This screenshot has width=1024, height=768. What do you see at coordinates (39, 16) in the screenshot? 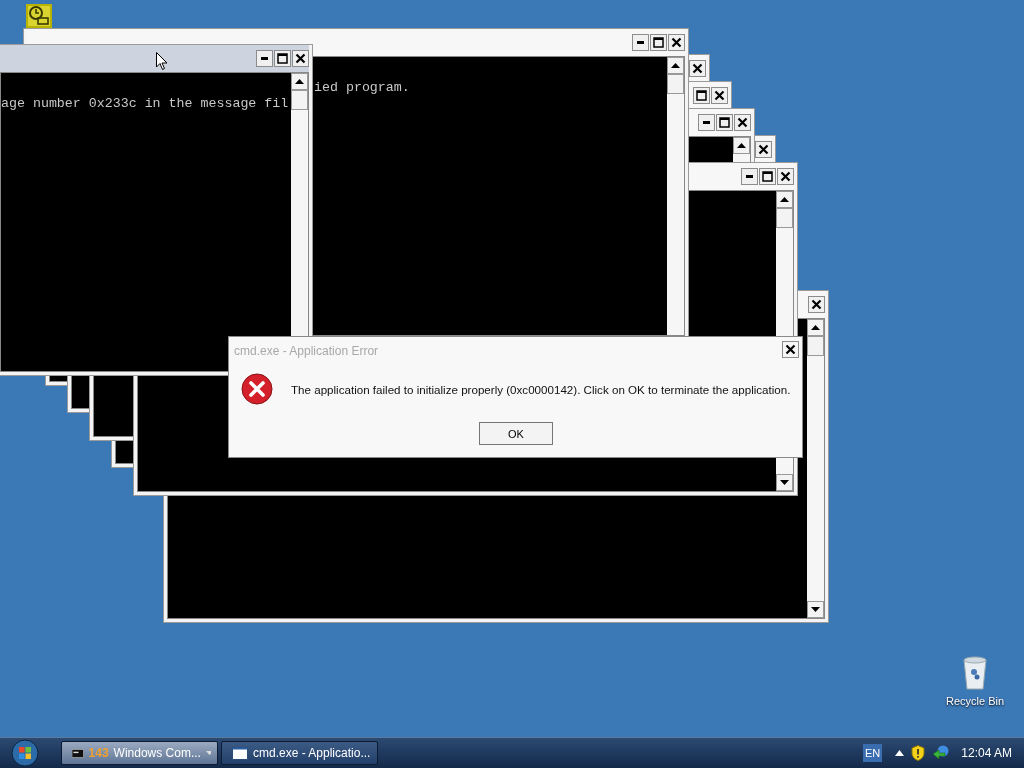
I see `clock-icon` at bounding box center [39, 16].